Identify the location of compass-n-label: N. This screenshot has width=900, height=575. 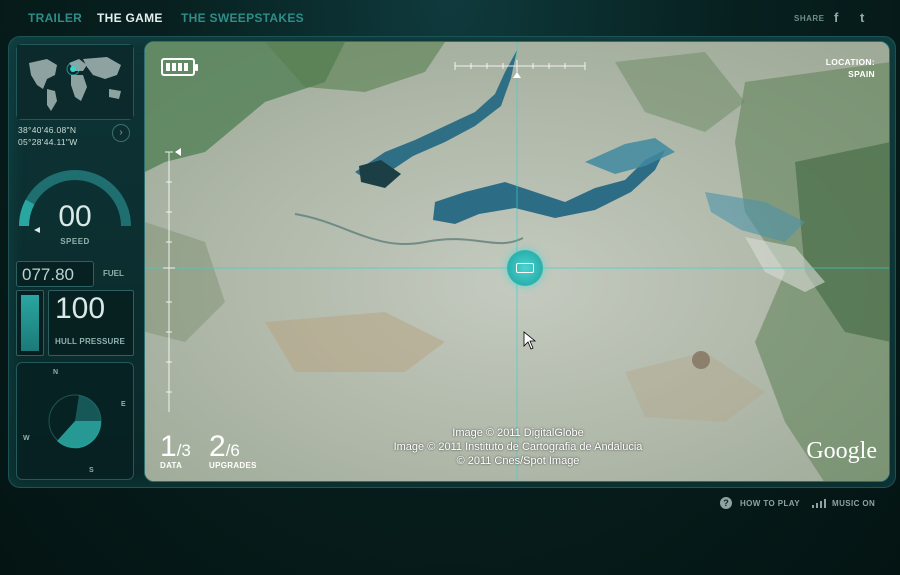
(56, 372).